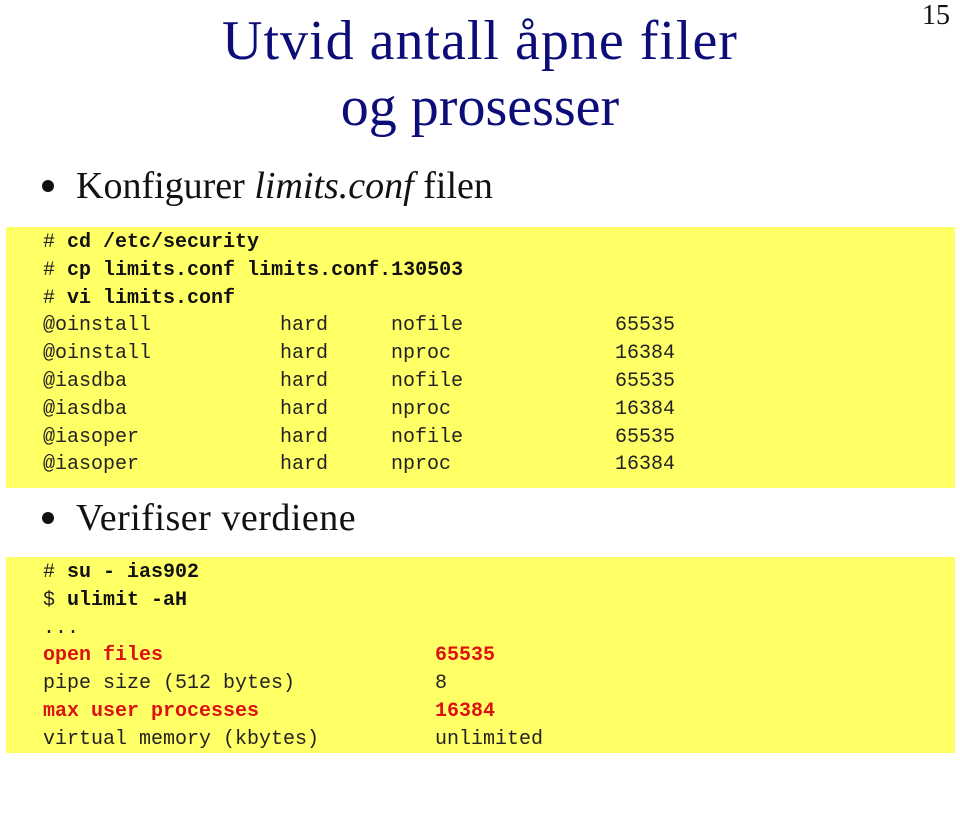  What do you see at coordinates (499, 354) in the screenshot?
I see `limits-row: @oinstall hard nproc 16384` at bounding box center [499, 354].